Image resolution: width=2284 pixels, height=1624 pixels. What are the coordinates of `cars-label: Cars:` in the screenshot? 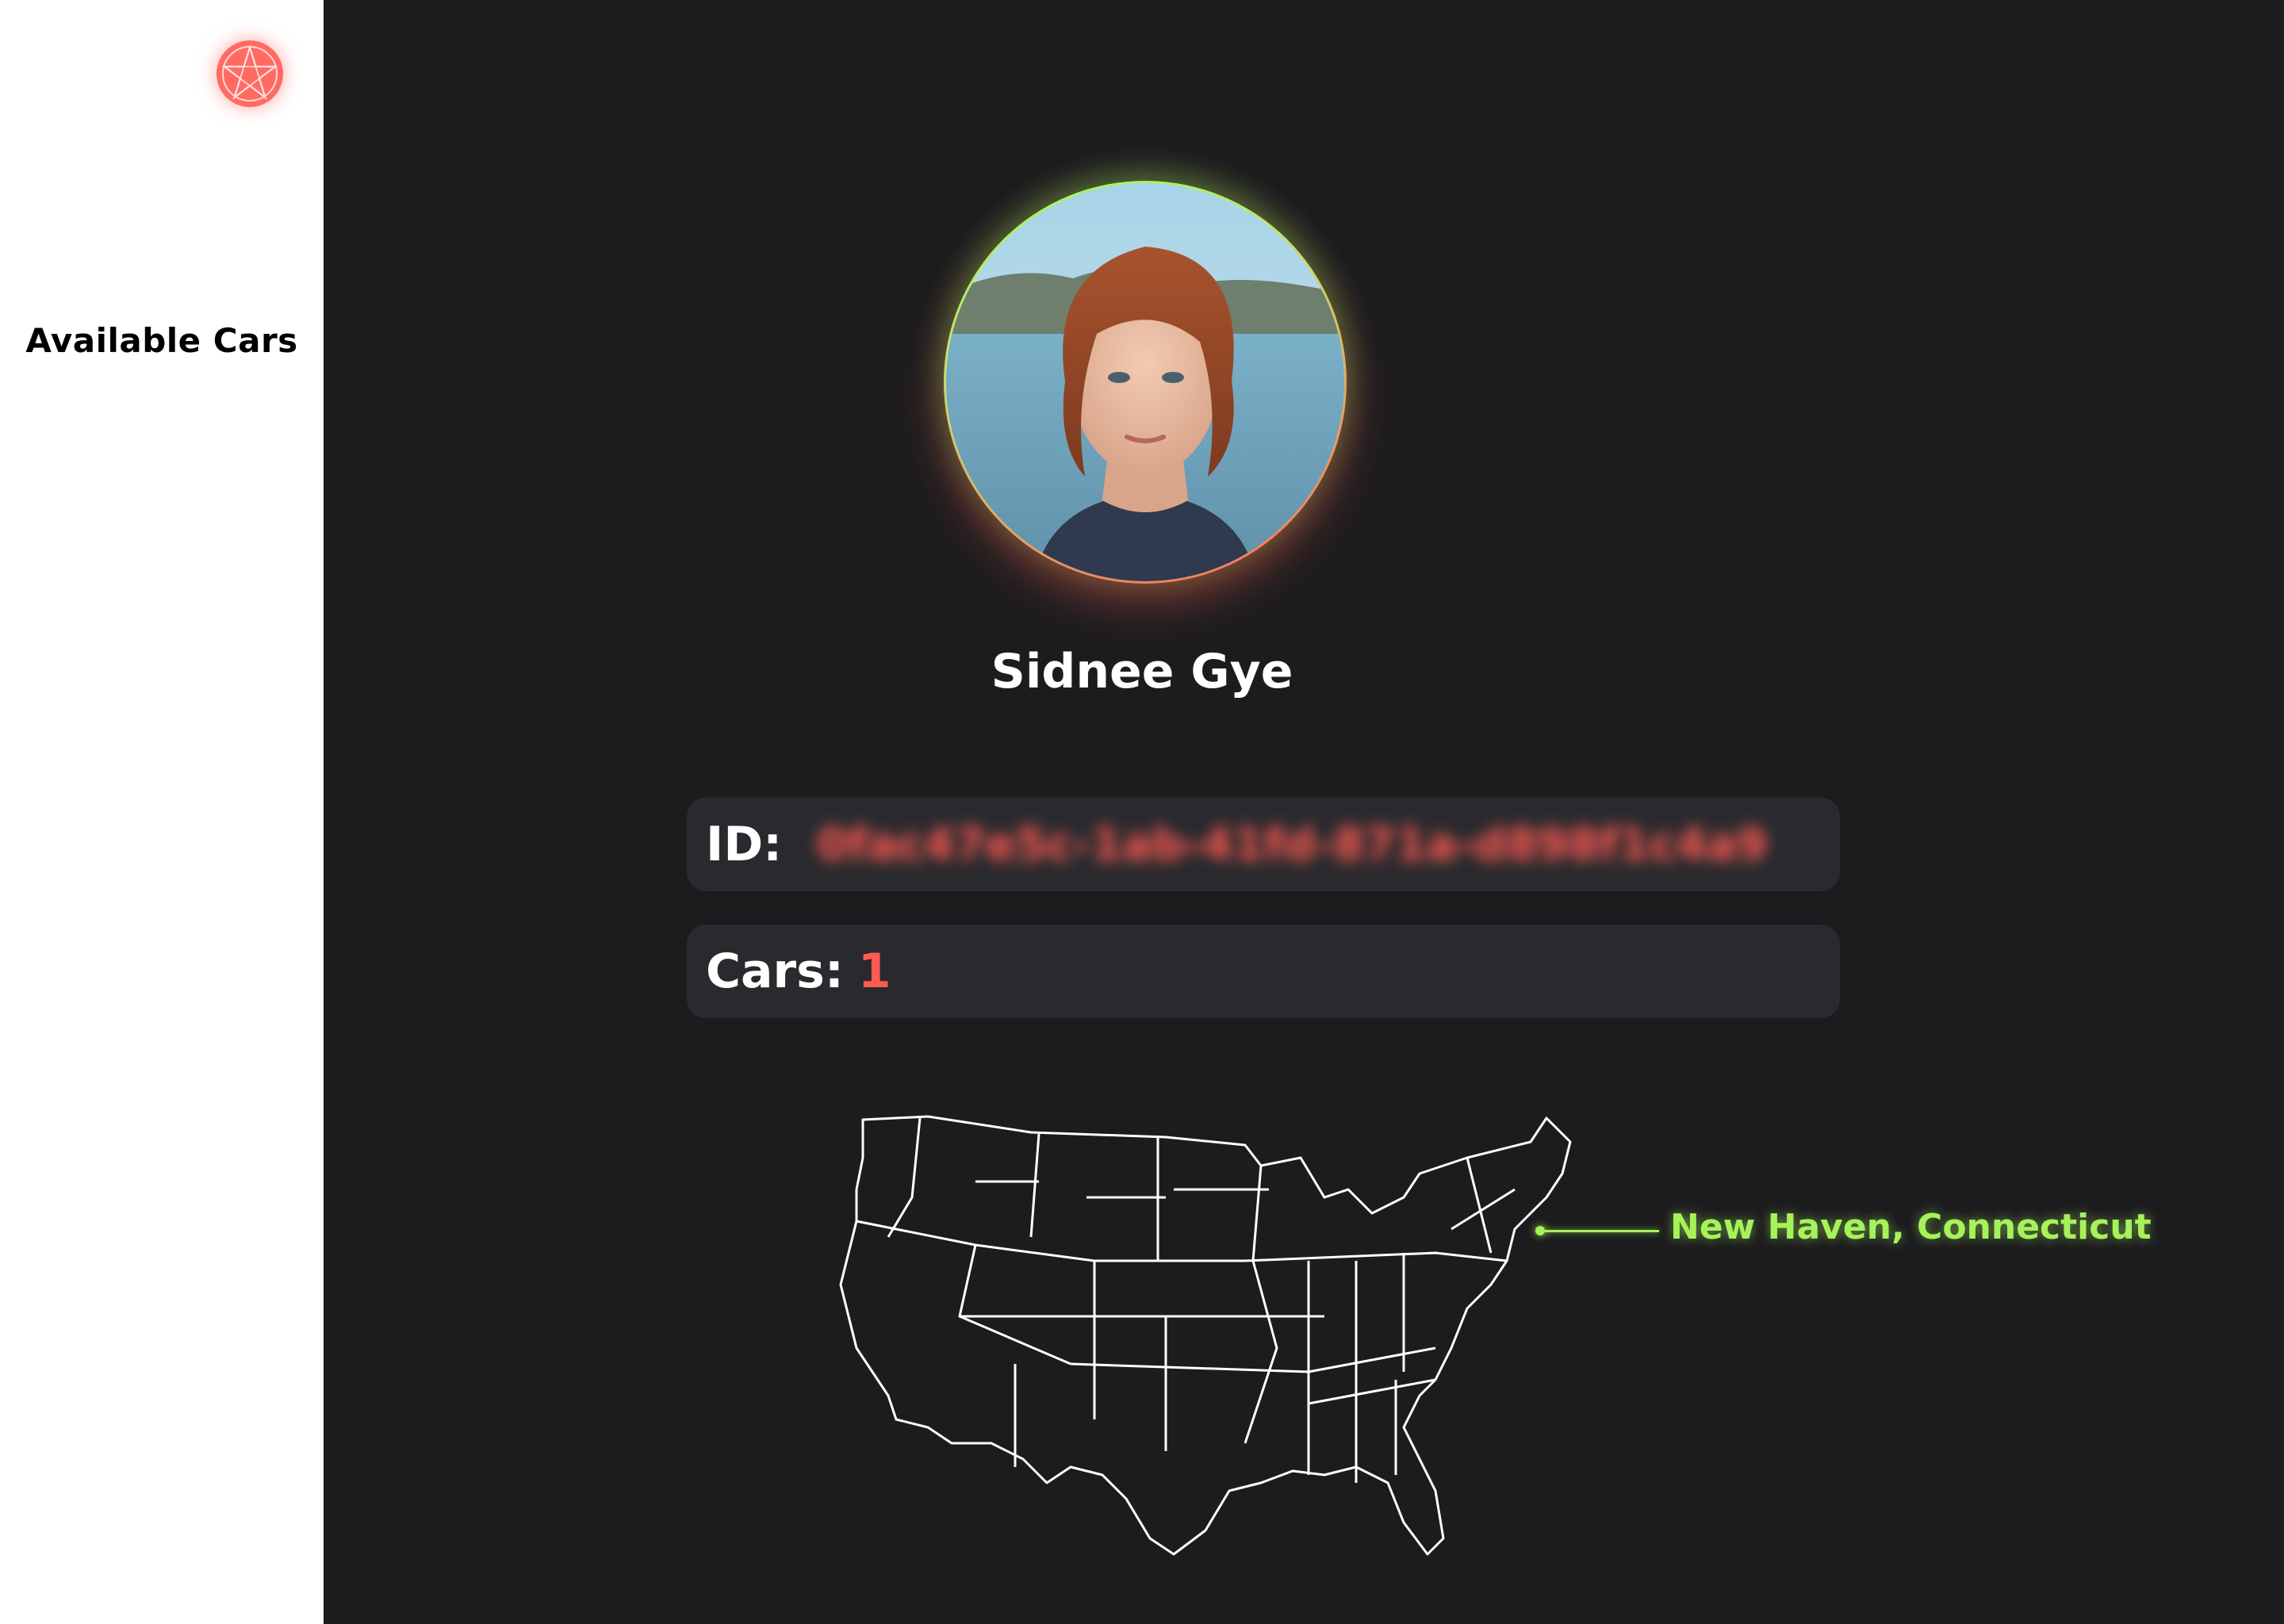 It's located at (775, 971).